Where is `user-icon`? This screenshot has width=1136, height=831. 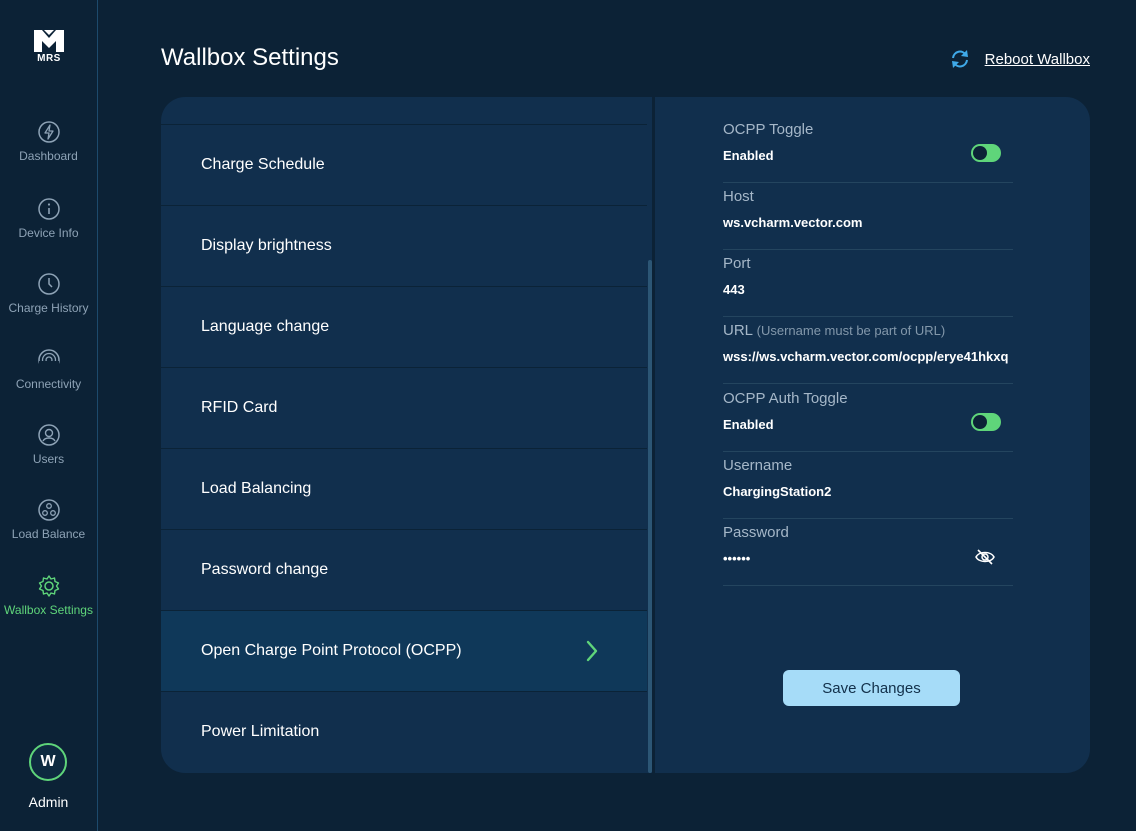
user-icon is located at coordinates (48, 435).